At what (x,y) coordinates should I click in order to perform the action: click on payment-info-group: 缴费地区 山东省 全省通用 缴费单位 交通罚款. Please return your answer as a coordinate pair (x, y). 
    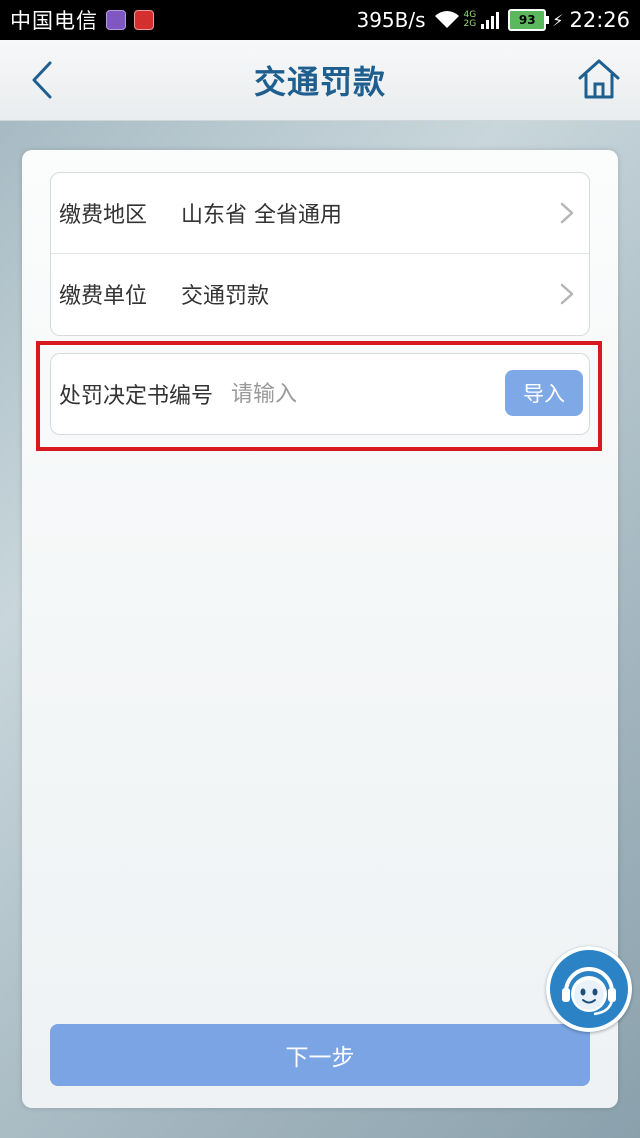
    Looking at the image, I should click on (320, 254).